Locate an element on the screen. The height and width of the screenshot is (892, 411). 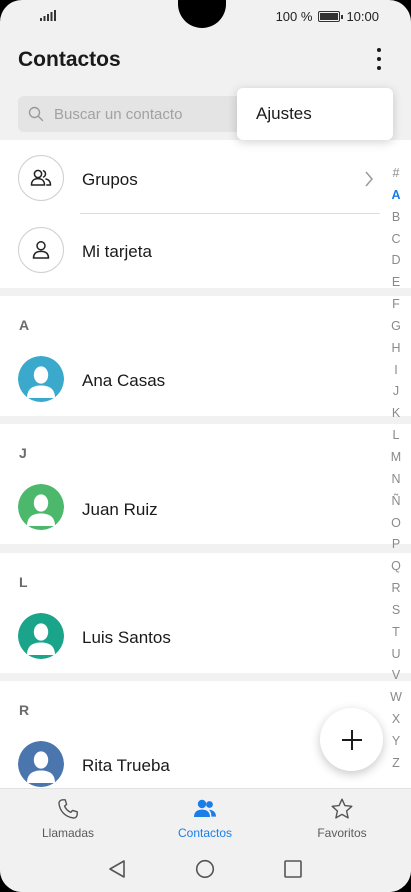
home-icon is located at coordinates (205, 869).